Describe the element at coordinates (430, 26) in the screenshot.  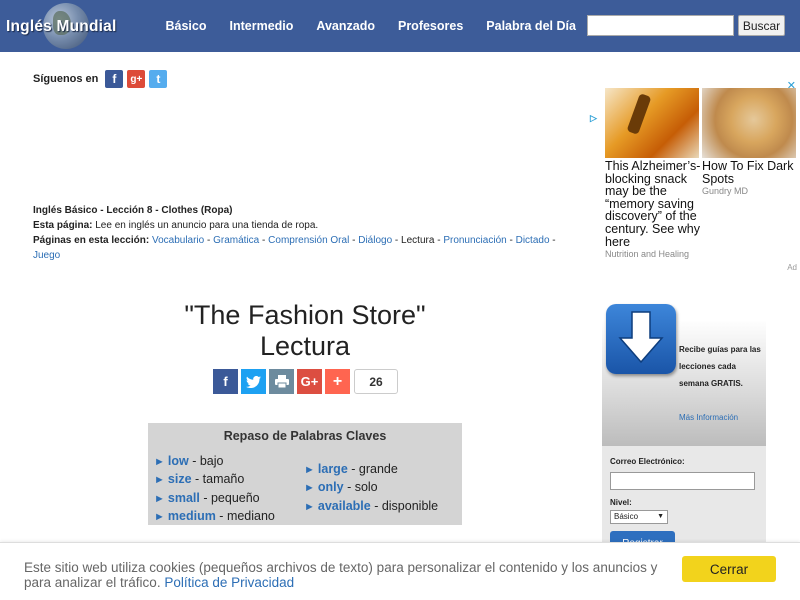
I see `nav-profesores: Profesores` at that location.